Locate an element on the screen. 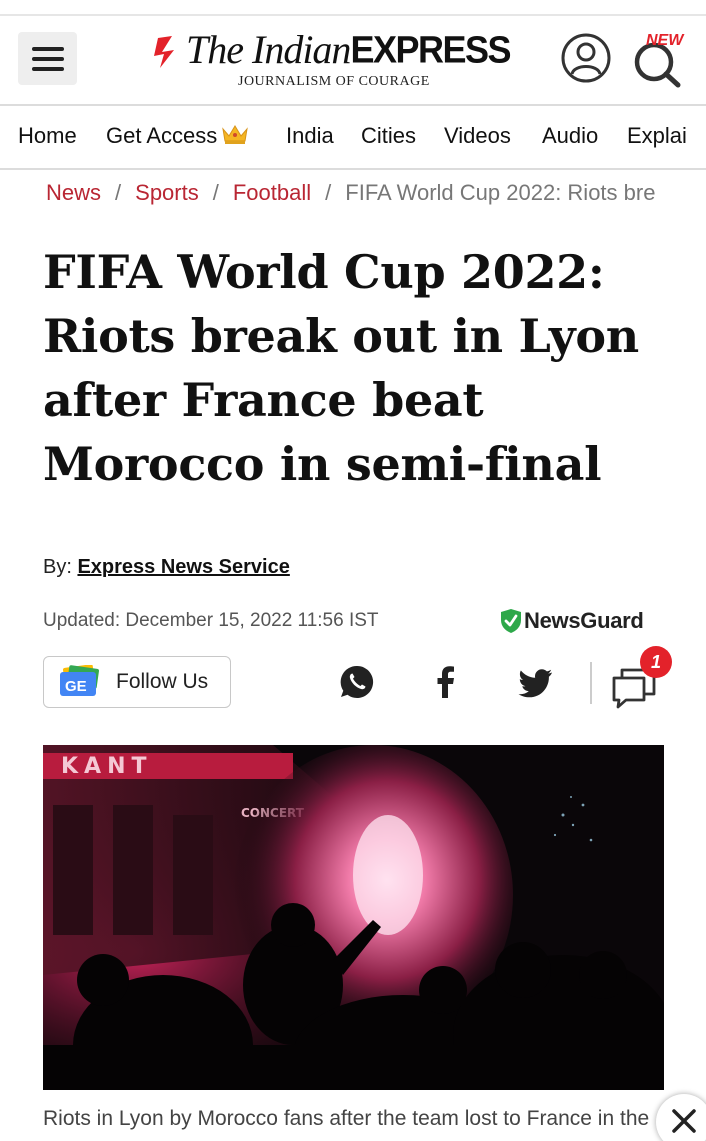  share-divider is located at coordinates (591, 683).